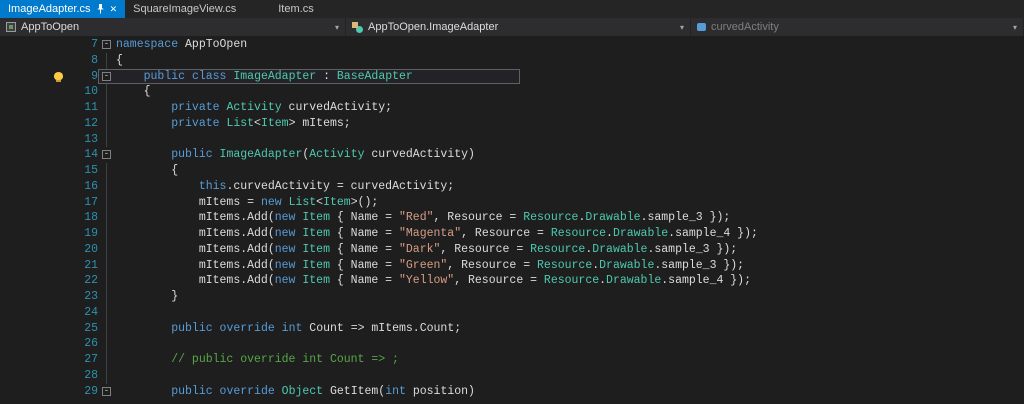  I want to click on line-number: 26, so click(85, 344).